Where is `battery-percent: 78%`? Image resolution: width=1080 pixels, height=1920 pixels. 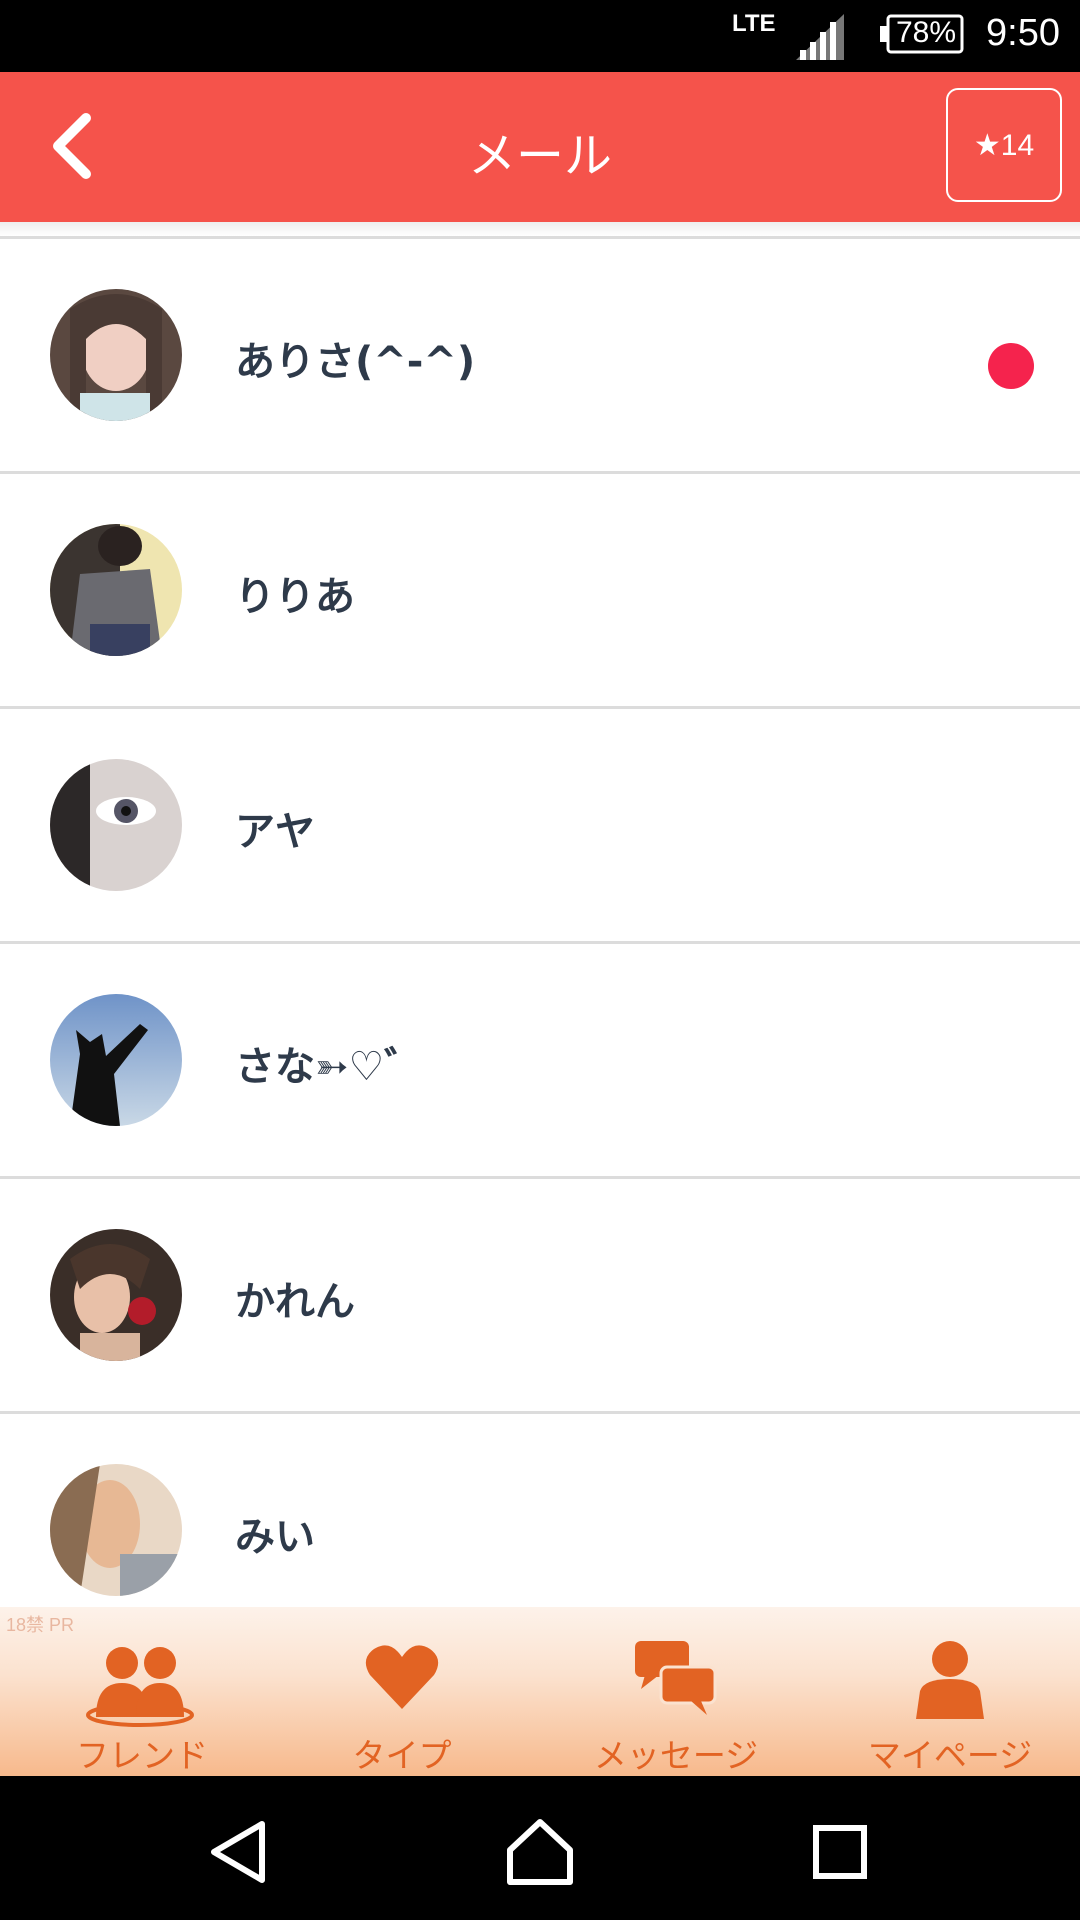 battery-percent: 78% is located at coordinates (926, 32).